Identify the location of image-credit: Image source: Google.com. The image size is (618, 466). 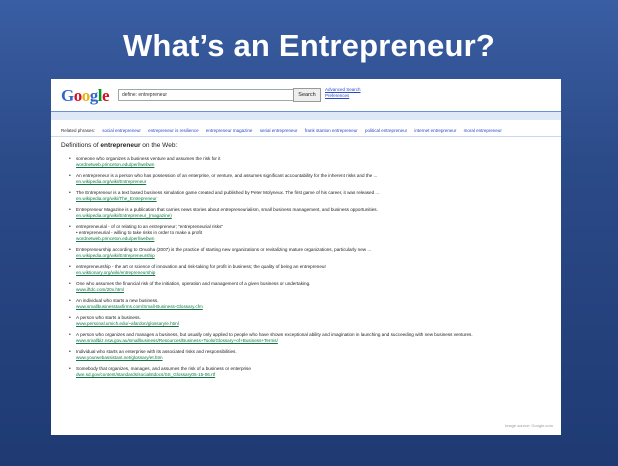
(528, 425).